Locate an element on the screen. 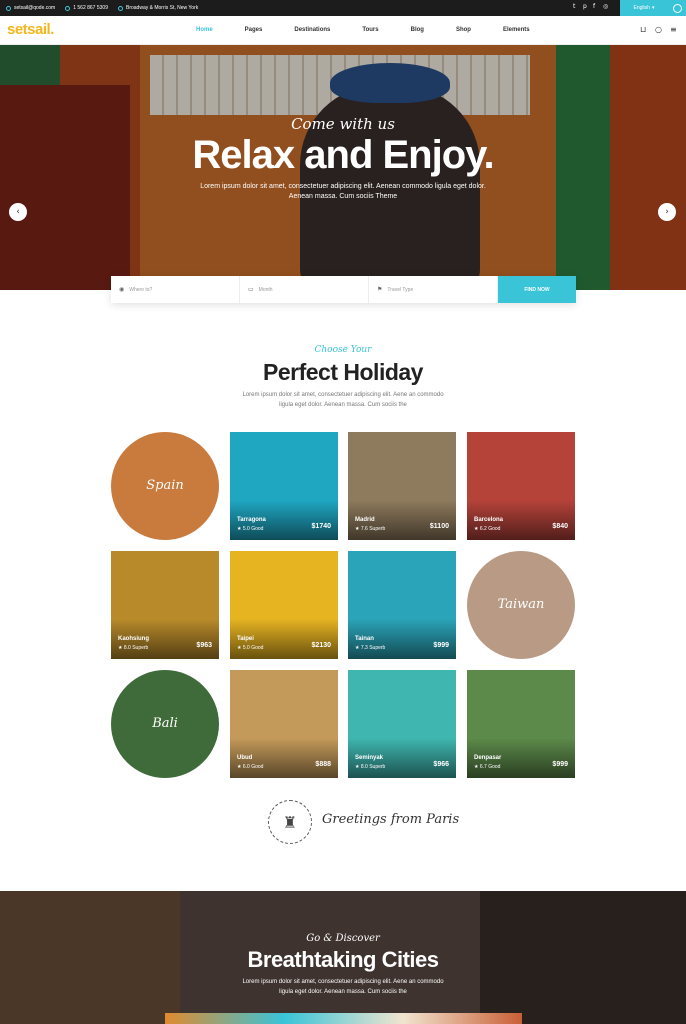 The height and width of the screenshot is (1024, 686). month-field: ▭ Month is located at coordinates (304, 289).